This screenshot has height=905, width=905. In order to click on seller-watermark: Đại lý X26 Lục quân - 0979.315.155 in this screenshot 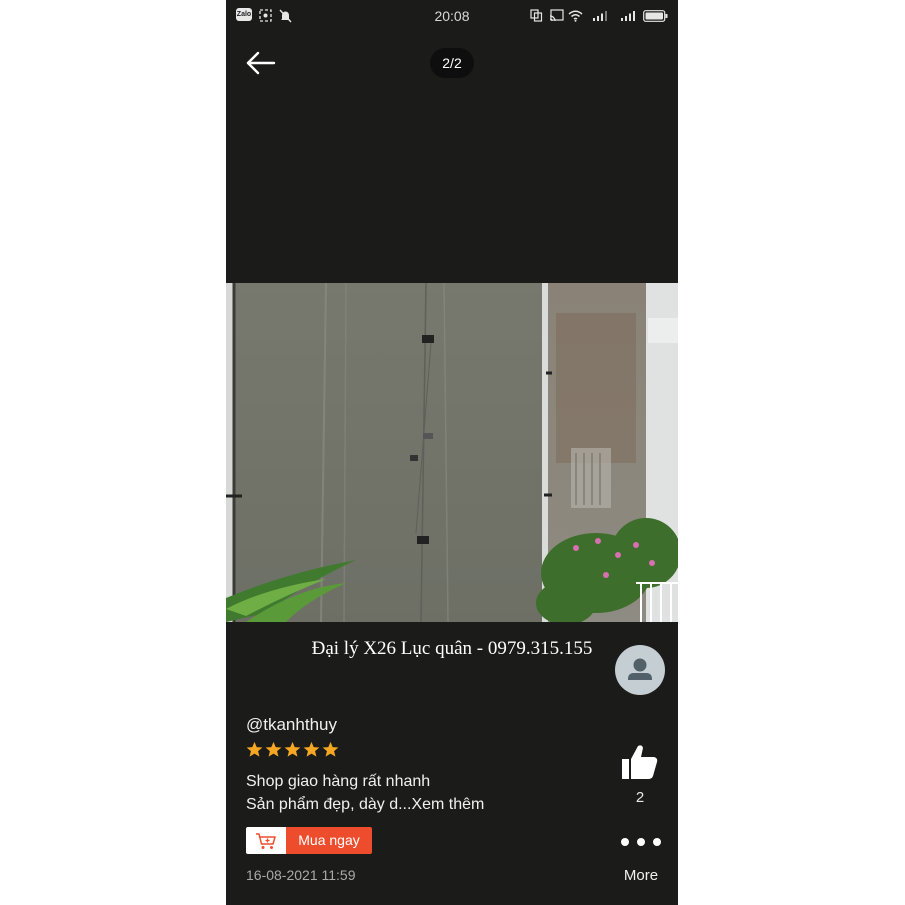, I will do `click(452, 648)`.